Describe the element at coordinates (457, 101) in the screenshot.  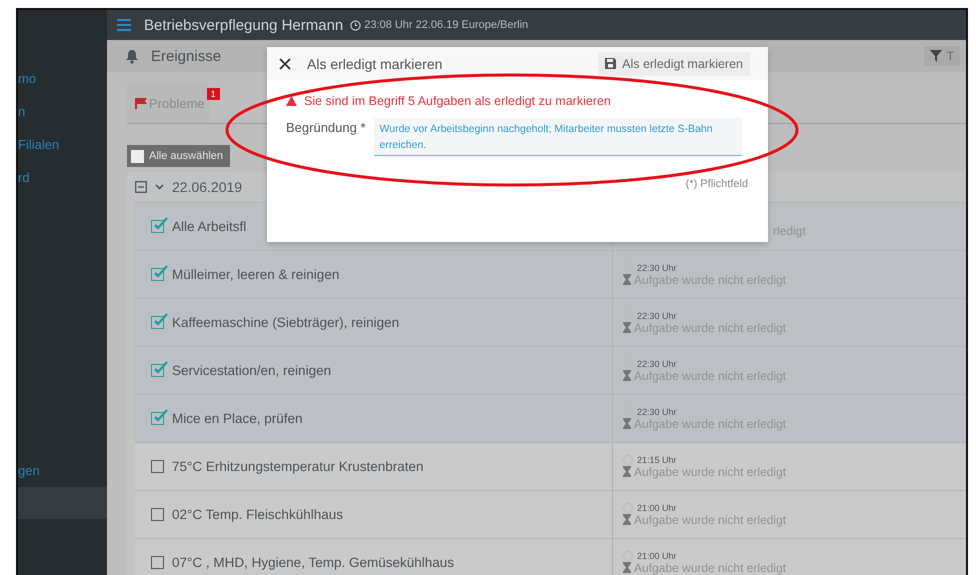
I see `warning-text: Sie sind im Begriff 5 Aufgaben als erledigt zu markieren` at that location.